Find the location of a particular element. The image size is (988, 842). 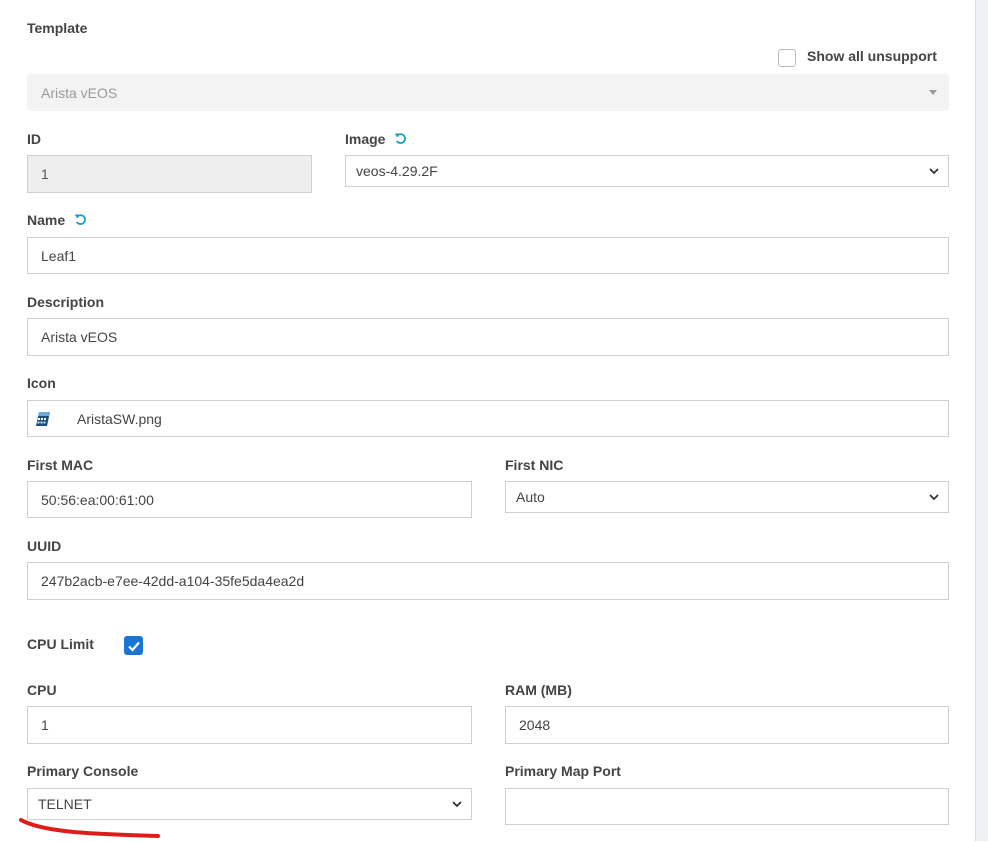

id-label: ID is located at coordinates (34, 139).